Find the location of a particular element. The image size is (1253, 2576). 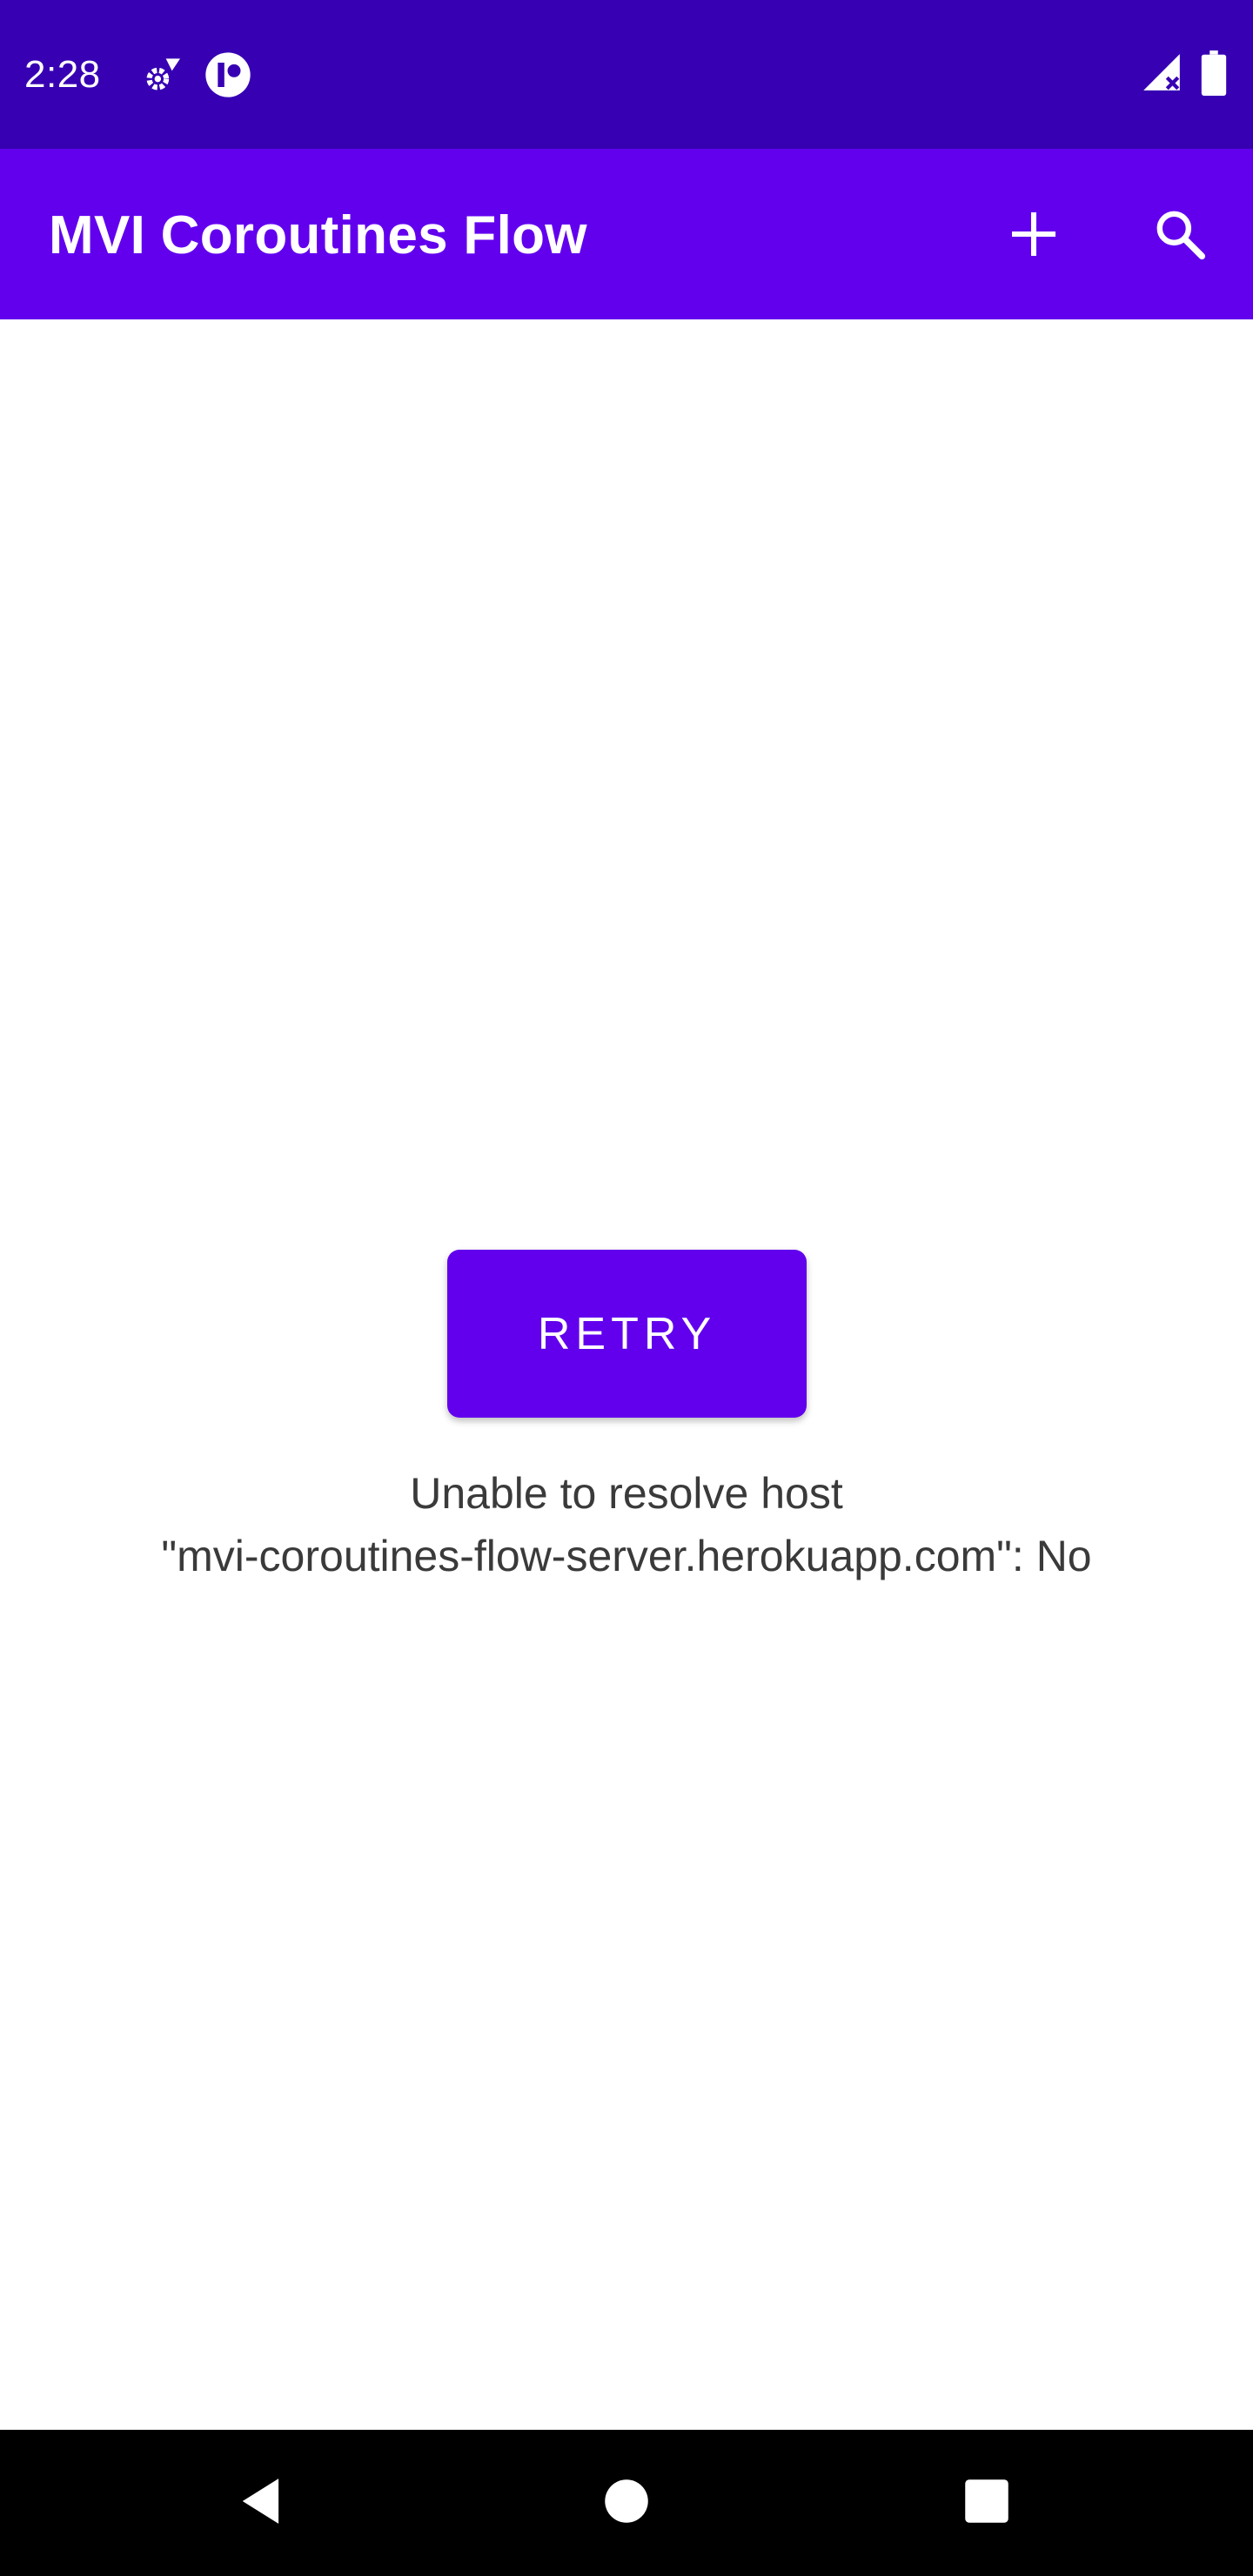

settings-gear-icon is located at coordinates (161, 77).